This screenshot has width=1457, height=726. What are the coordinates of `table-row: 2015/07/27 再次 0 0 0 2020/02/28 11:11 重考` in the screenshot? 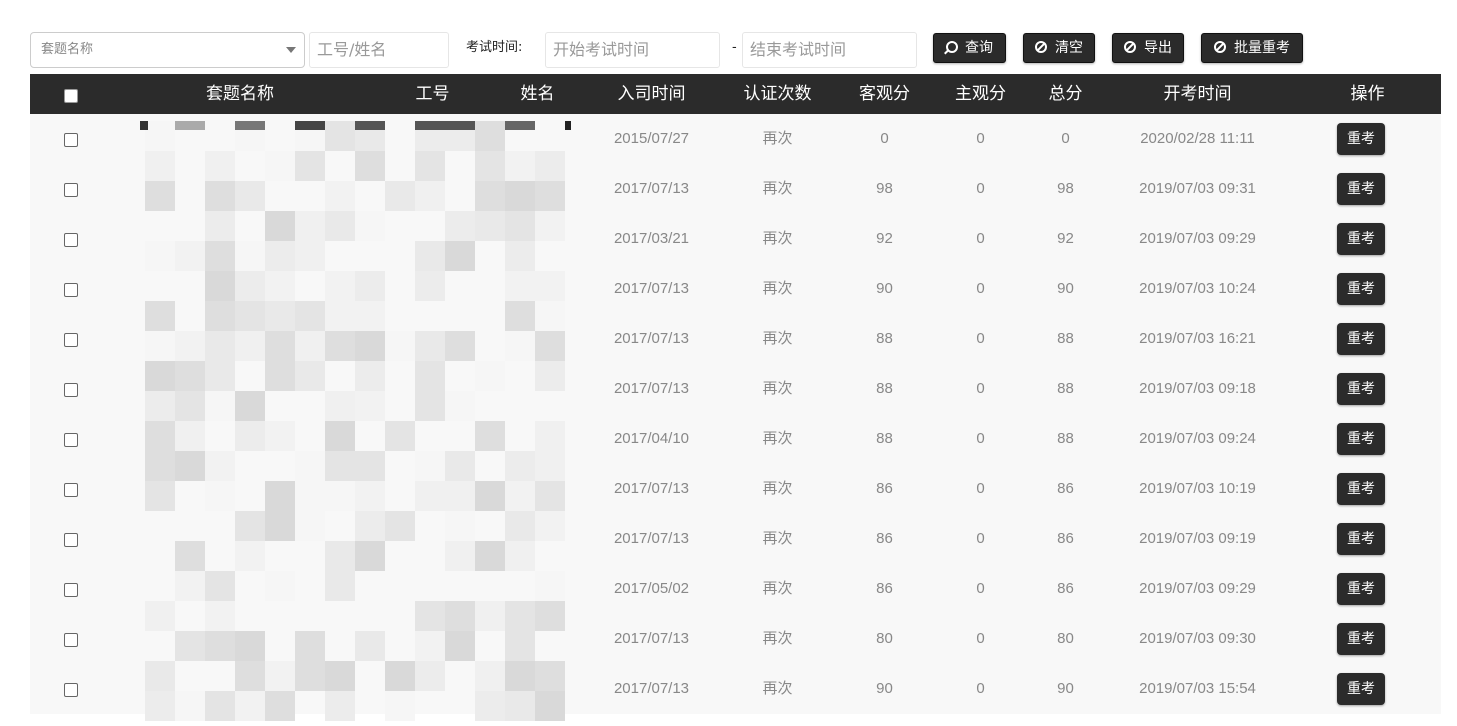 It's located at (735, 139).